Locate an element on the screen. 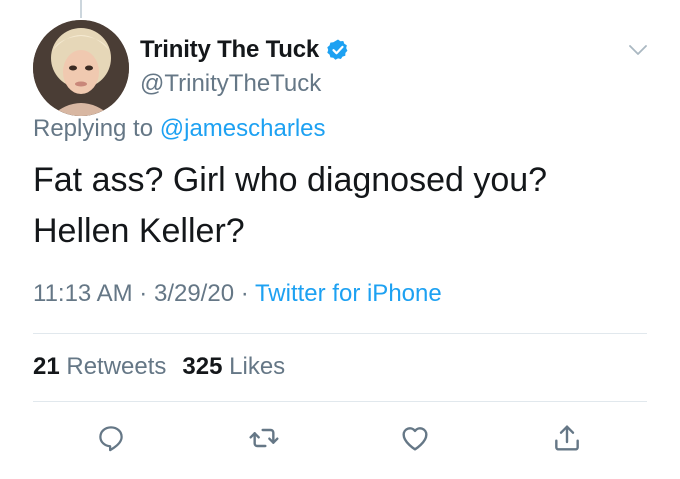 This screenshot has width=680, height=479. tweet-date: 3/29/20 is located at coordinates (194, 293).